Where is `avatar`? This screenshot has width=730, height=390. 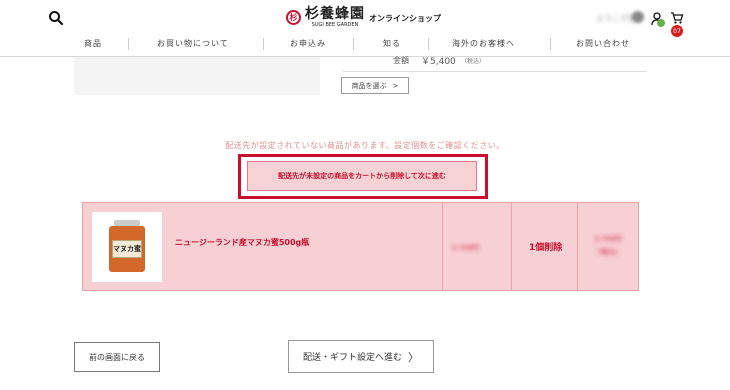
avatar is located at coordinates (638, 17).